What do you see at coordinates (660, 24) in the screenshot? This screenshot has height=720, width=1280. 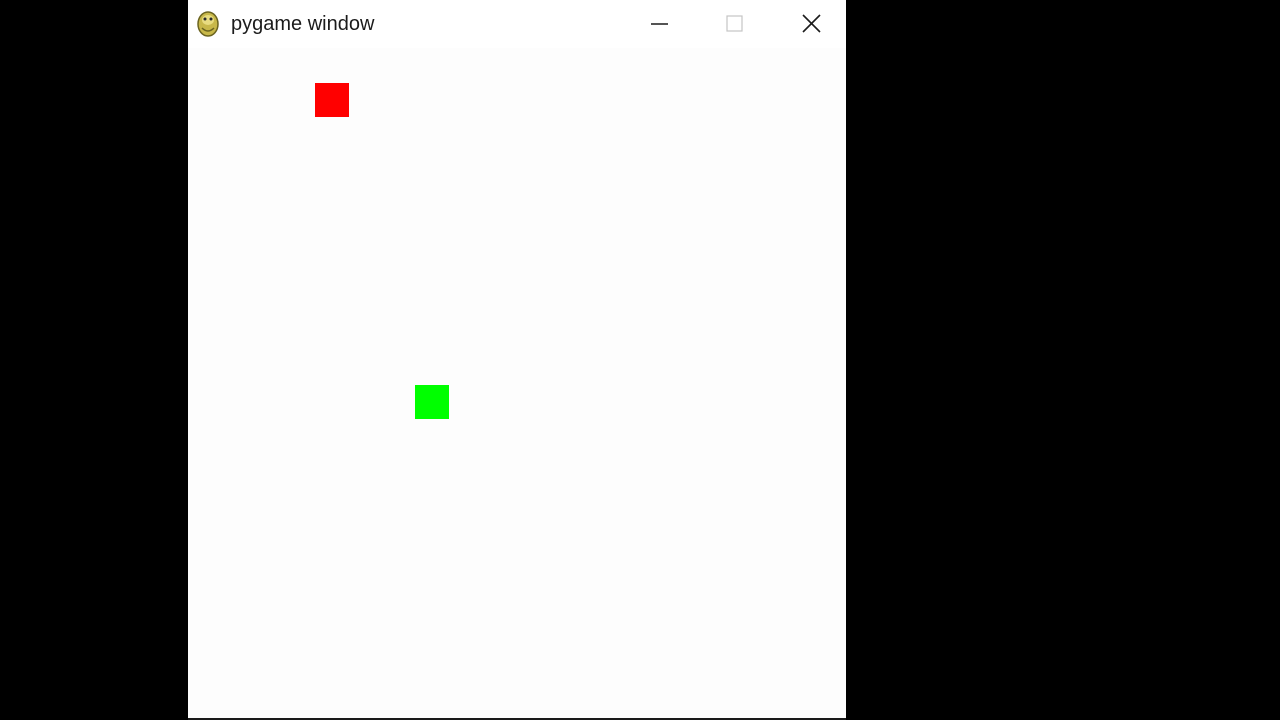 I see `minimize-button` at bounding box center [660, 24].